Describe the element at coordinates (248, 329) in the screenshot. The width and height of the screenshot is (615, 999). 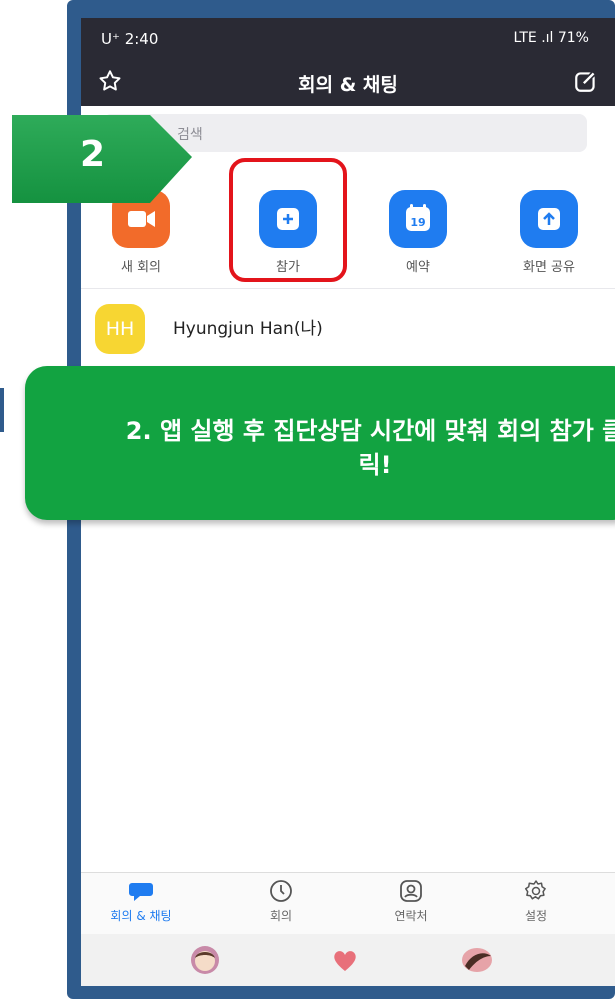
I see `contact-name: Hyungjun Han(나)` at that location.